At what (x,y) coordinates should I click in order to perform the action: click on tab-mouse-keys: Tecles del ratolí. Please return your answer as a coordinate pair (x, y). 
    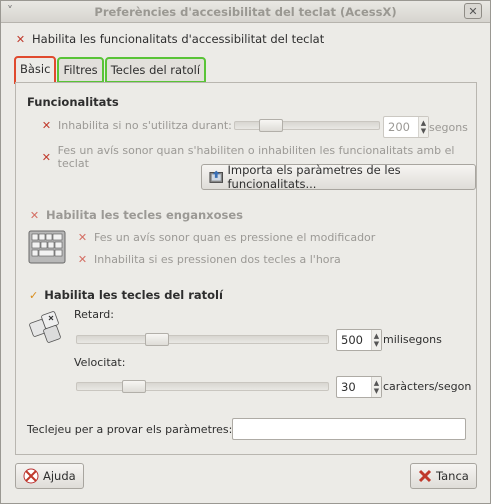
    Looking at the image, I should click on (155, 70).